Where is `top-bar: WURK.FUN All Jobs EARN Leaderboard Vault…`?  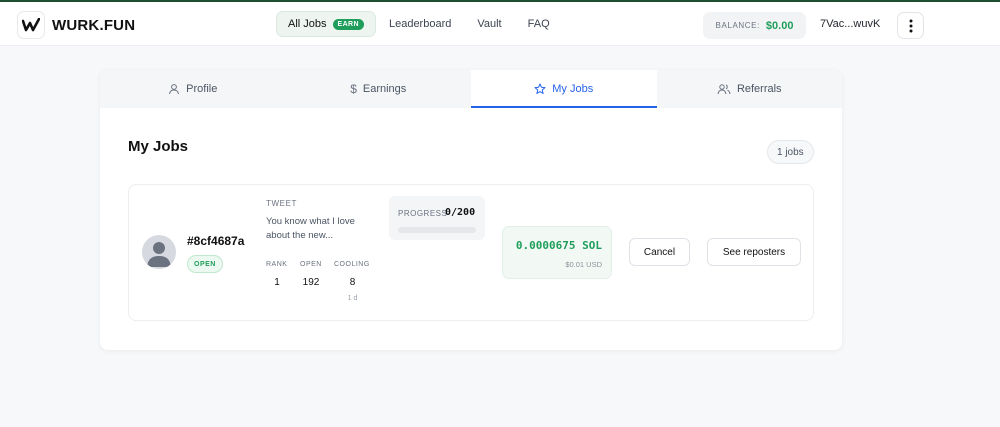
top-bar: WURK.FUN All Jobs EARN Leaderboard Vault… is located at coordinates (500, 23).